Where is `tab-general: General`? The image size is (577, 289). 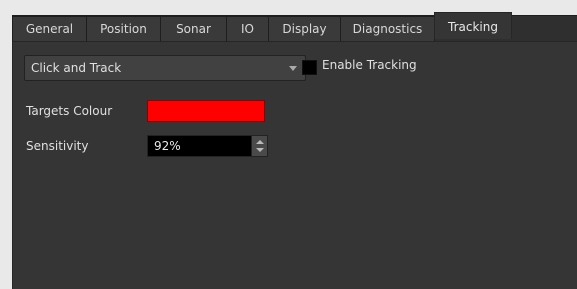 tab-general: General is located at coordinates (49, 28).